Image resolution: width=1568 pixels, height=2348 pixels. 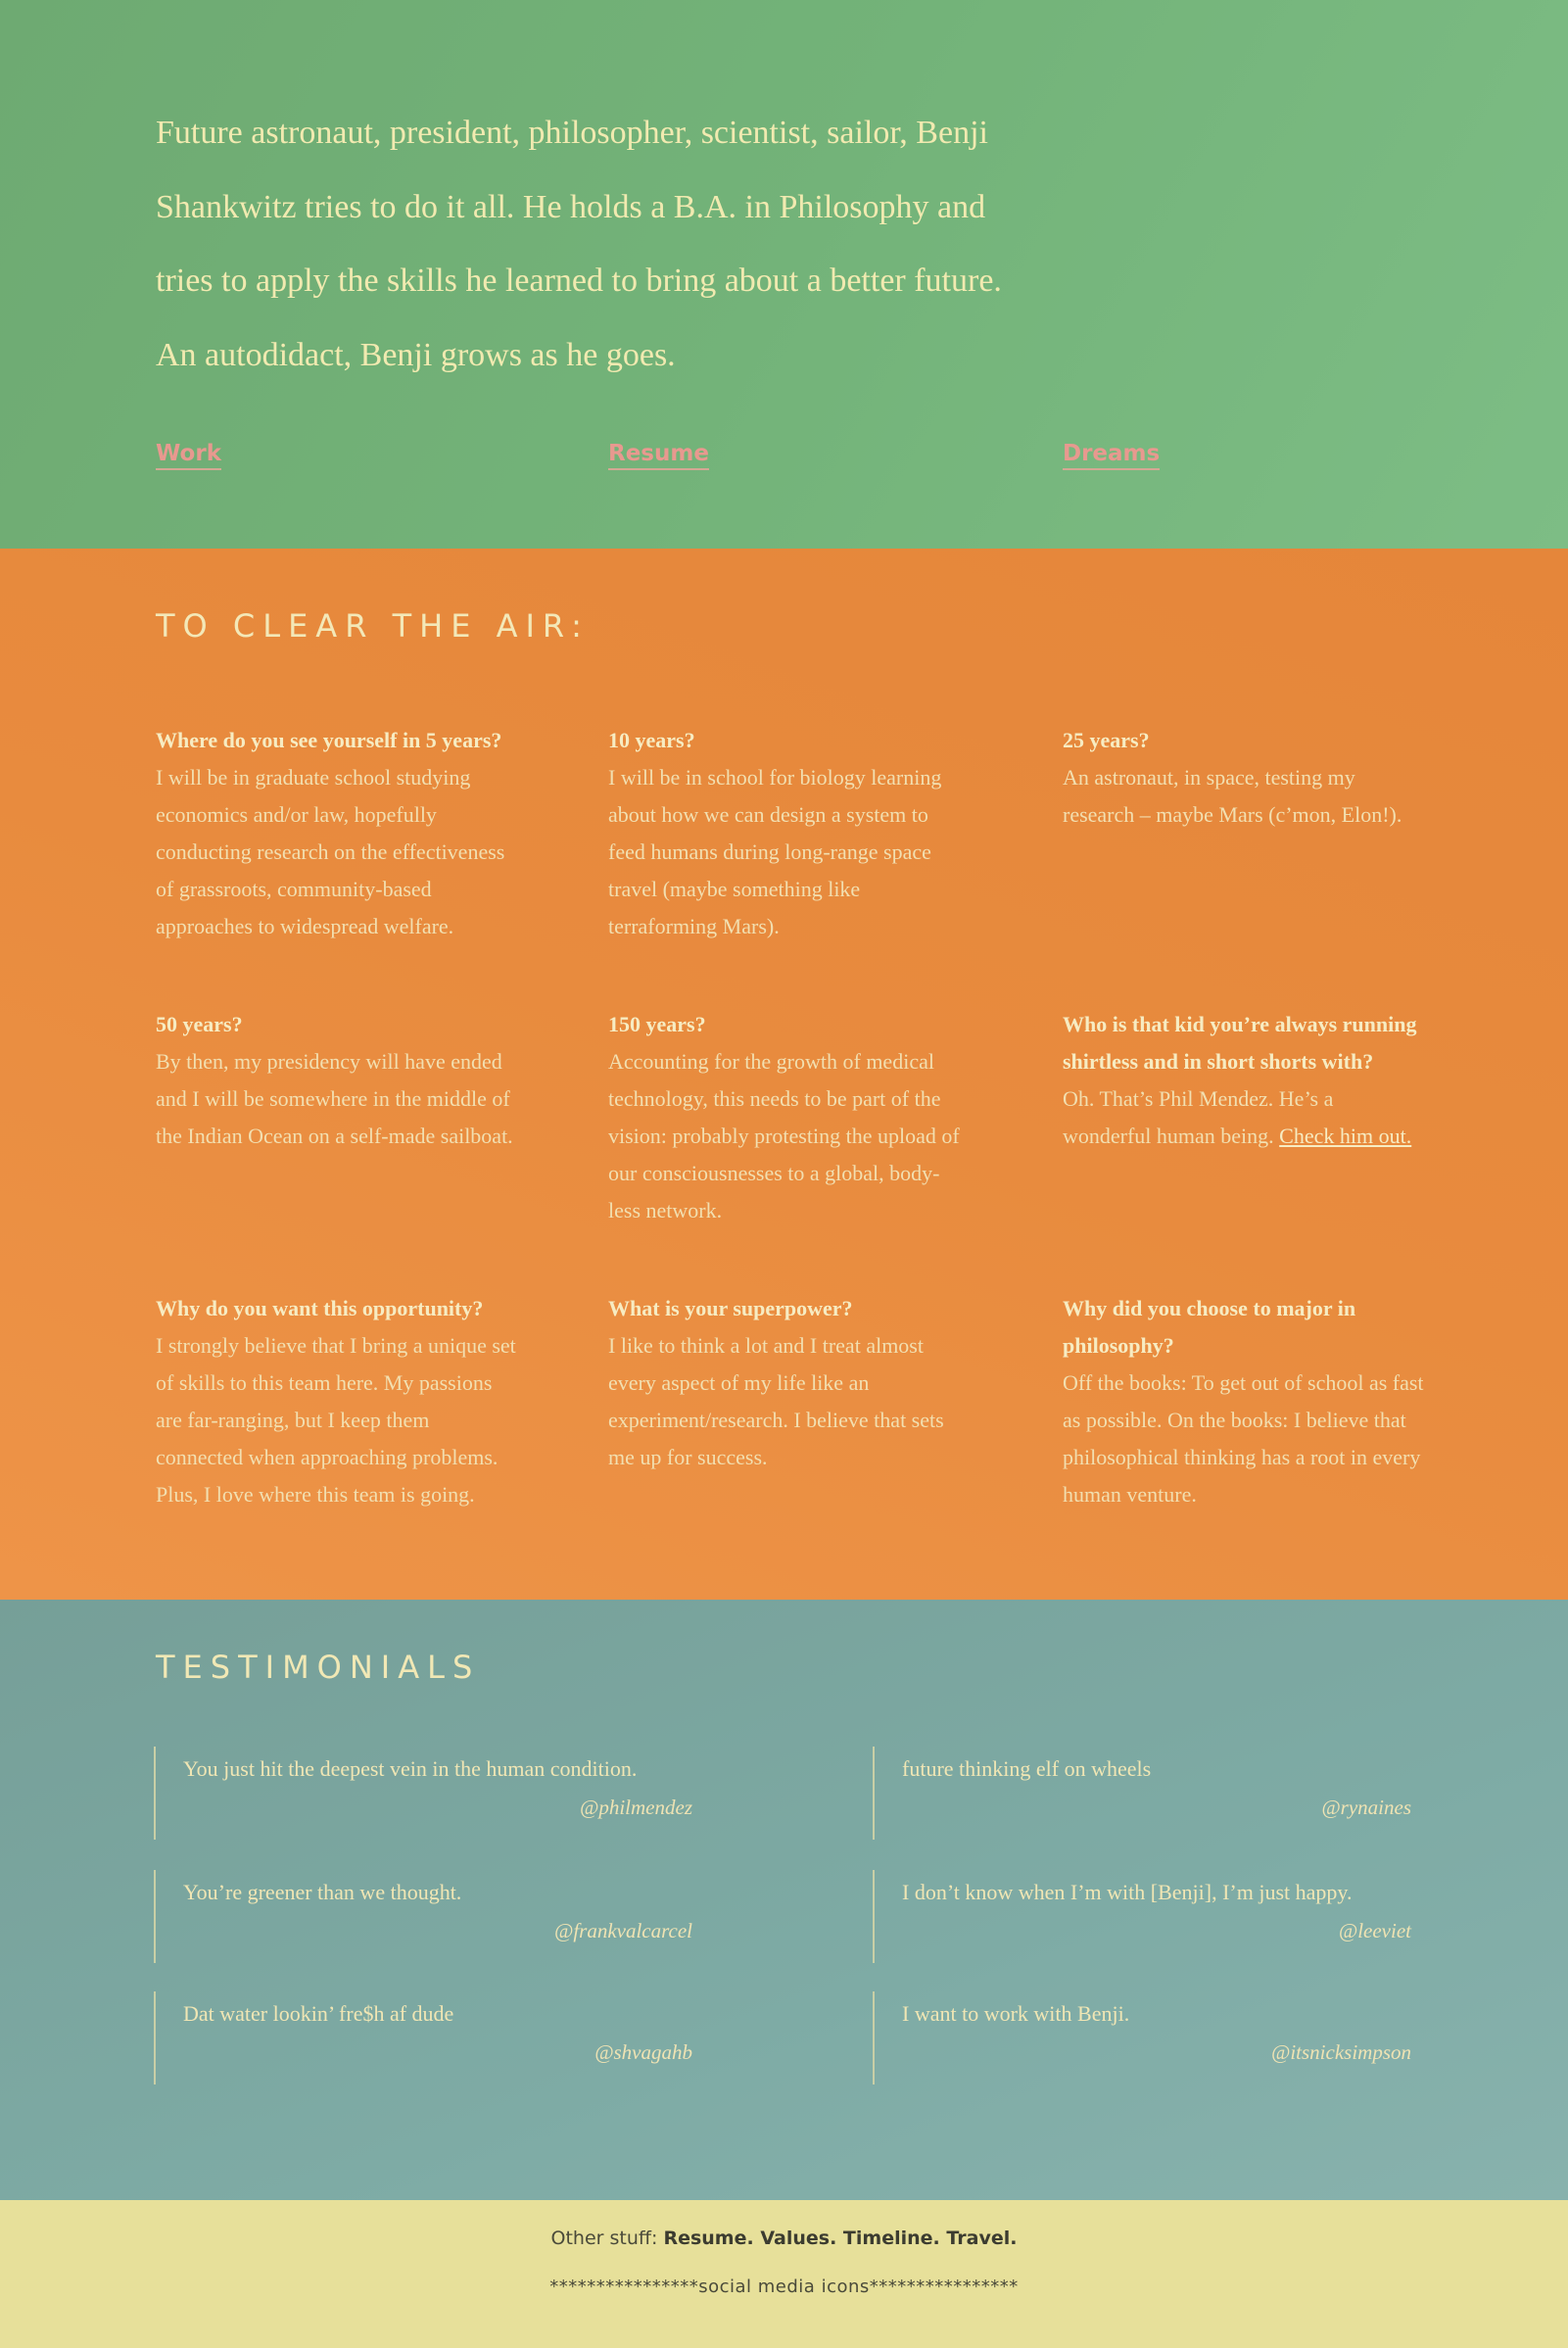 What do you see at coordinates (1345, 1136) in the screenshot?
I see `check-him-out-link: Check him out.` at bounding box center [1345, 1136].